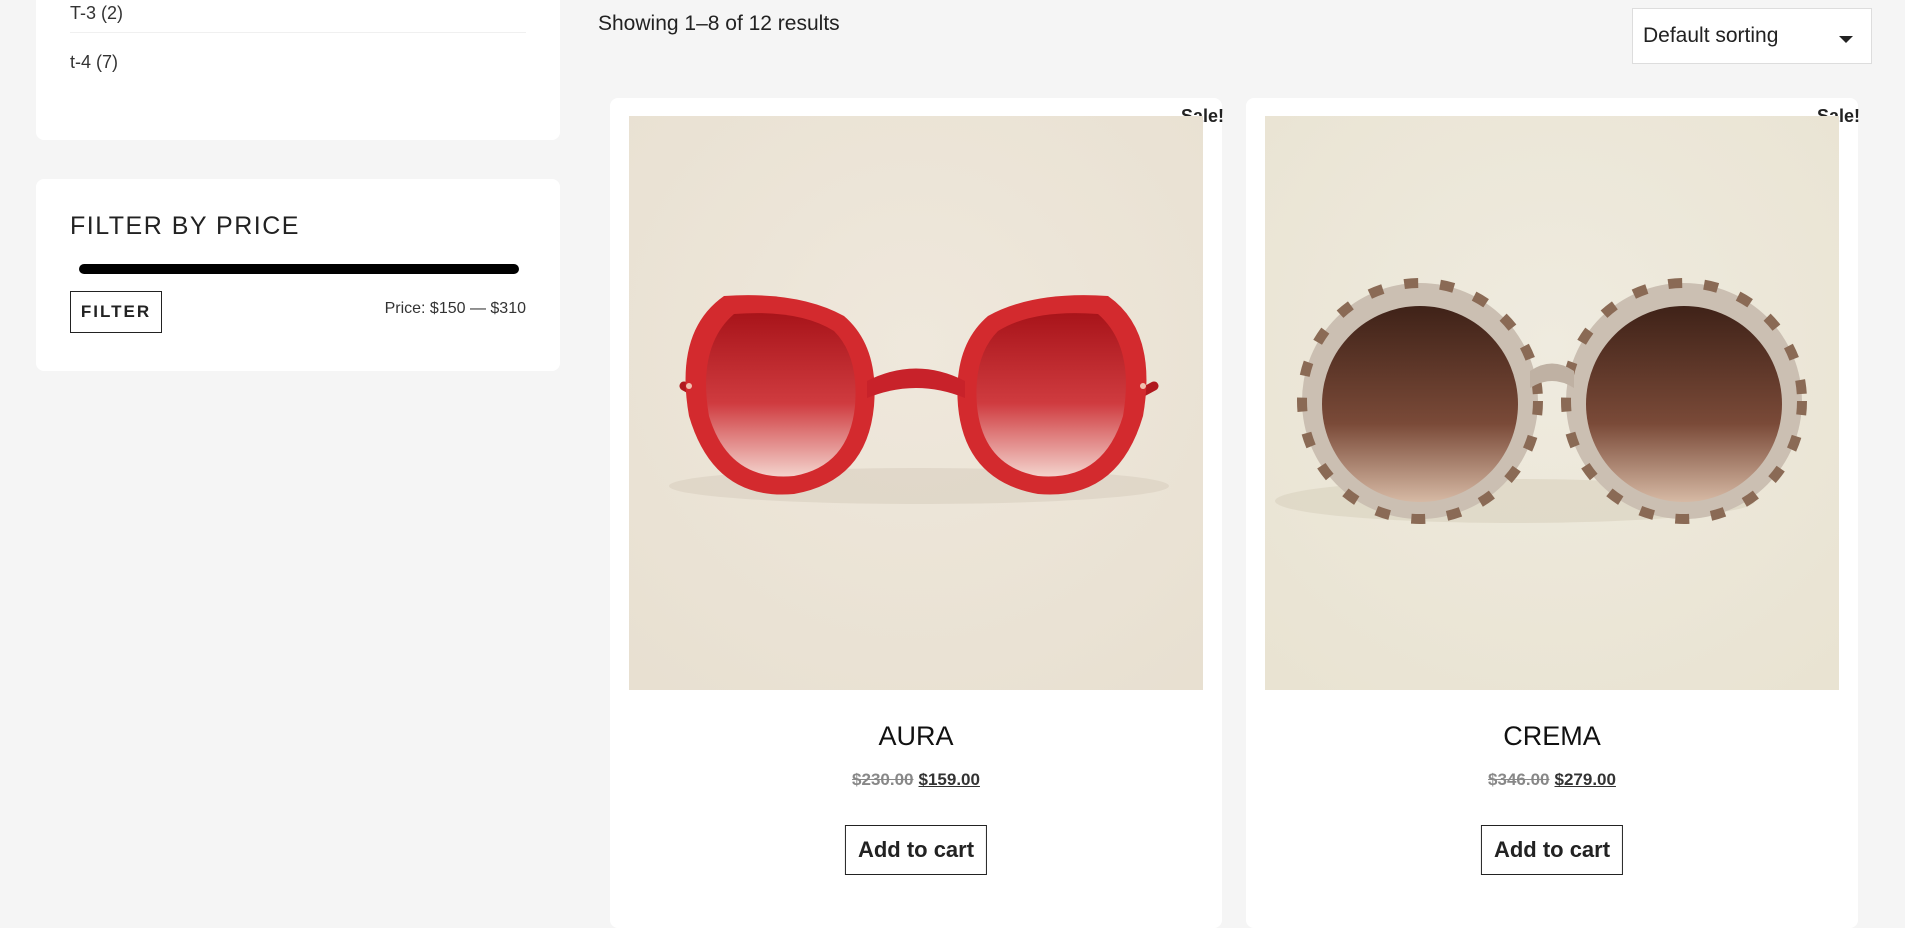  Describe the element at coordinates (185, 226) in the screenshot. I see `price-filter-title: FILTER BY PRICE` at that location.